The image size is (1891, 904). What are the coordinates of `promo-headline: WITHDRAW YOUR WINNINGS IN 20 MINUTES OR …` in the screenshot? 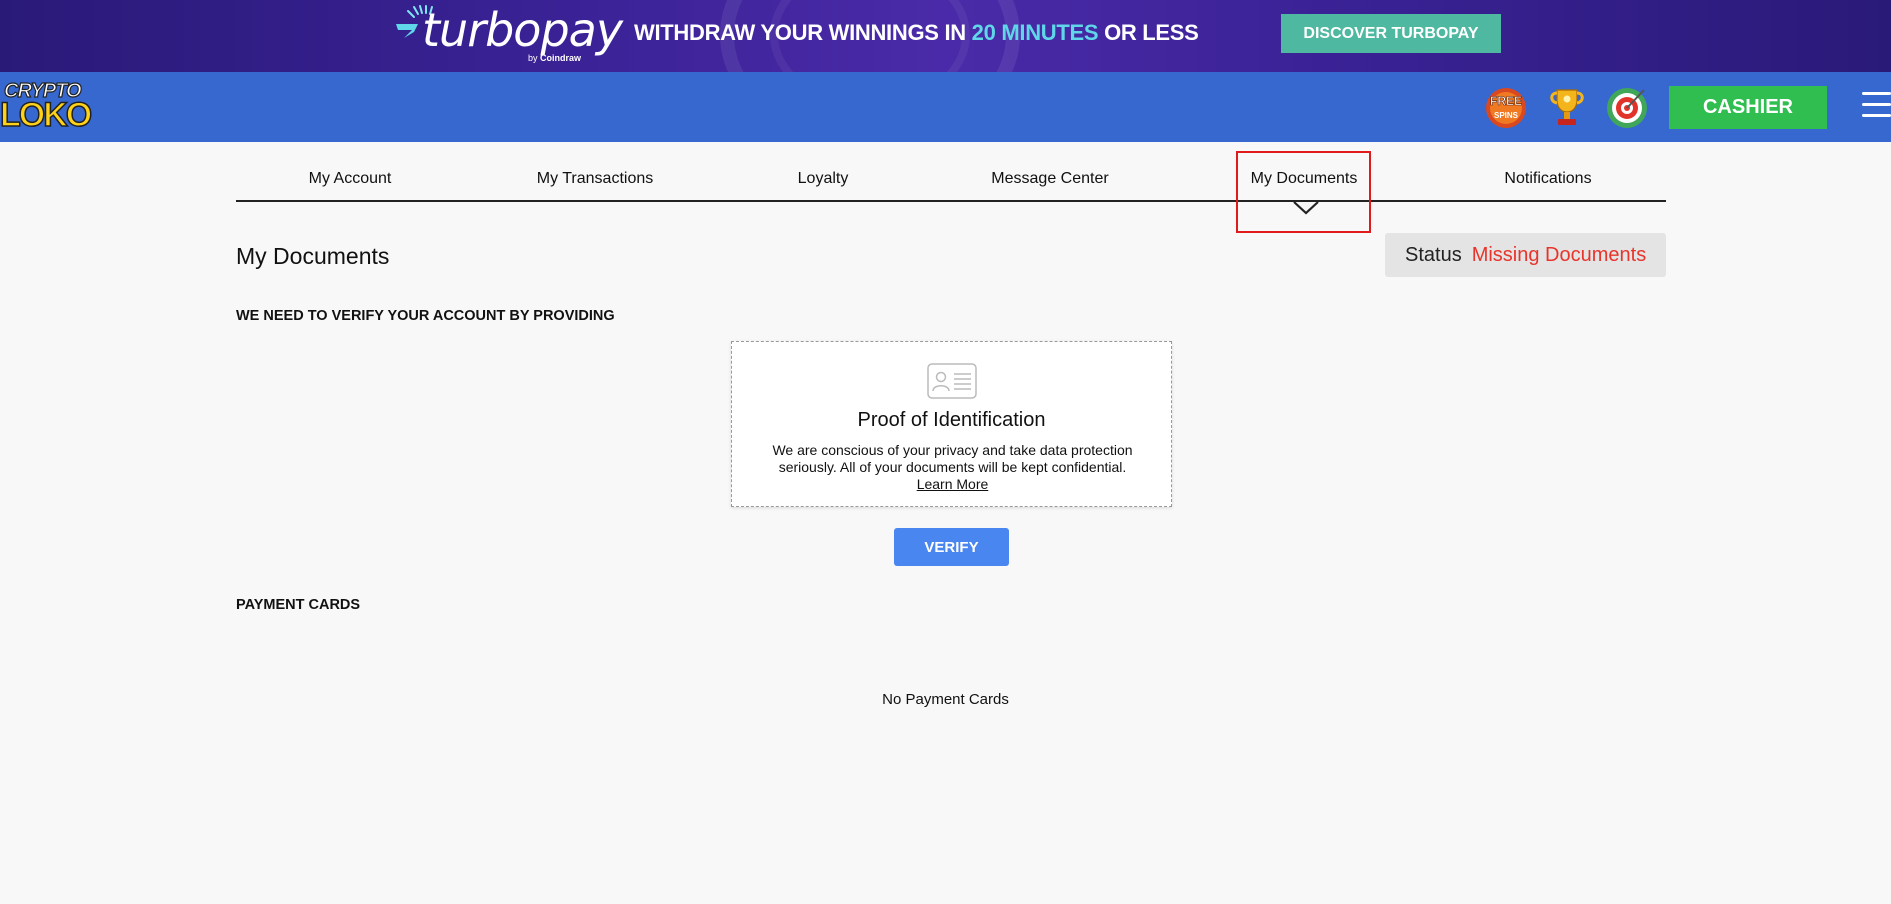 It's located at (916, 32).